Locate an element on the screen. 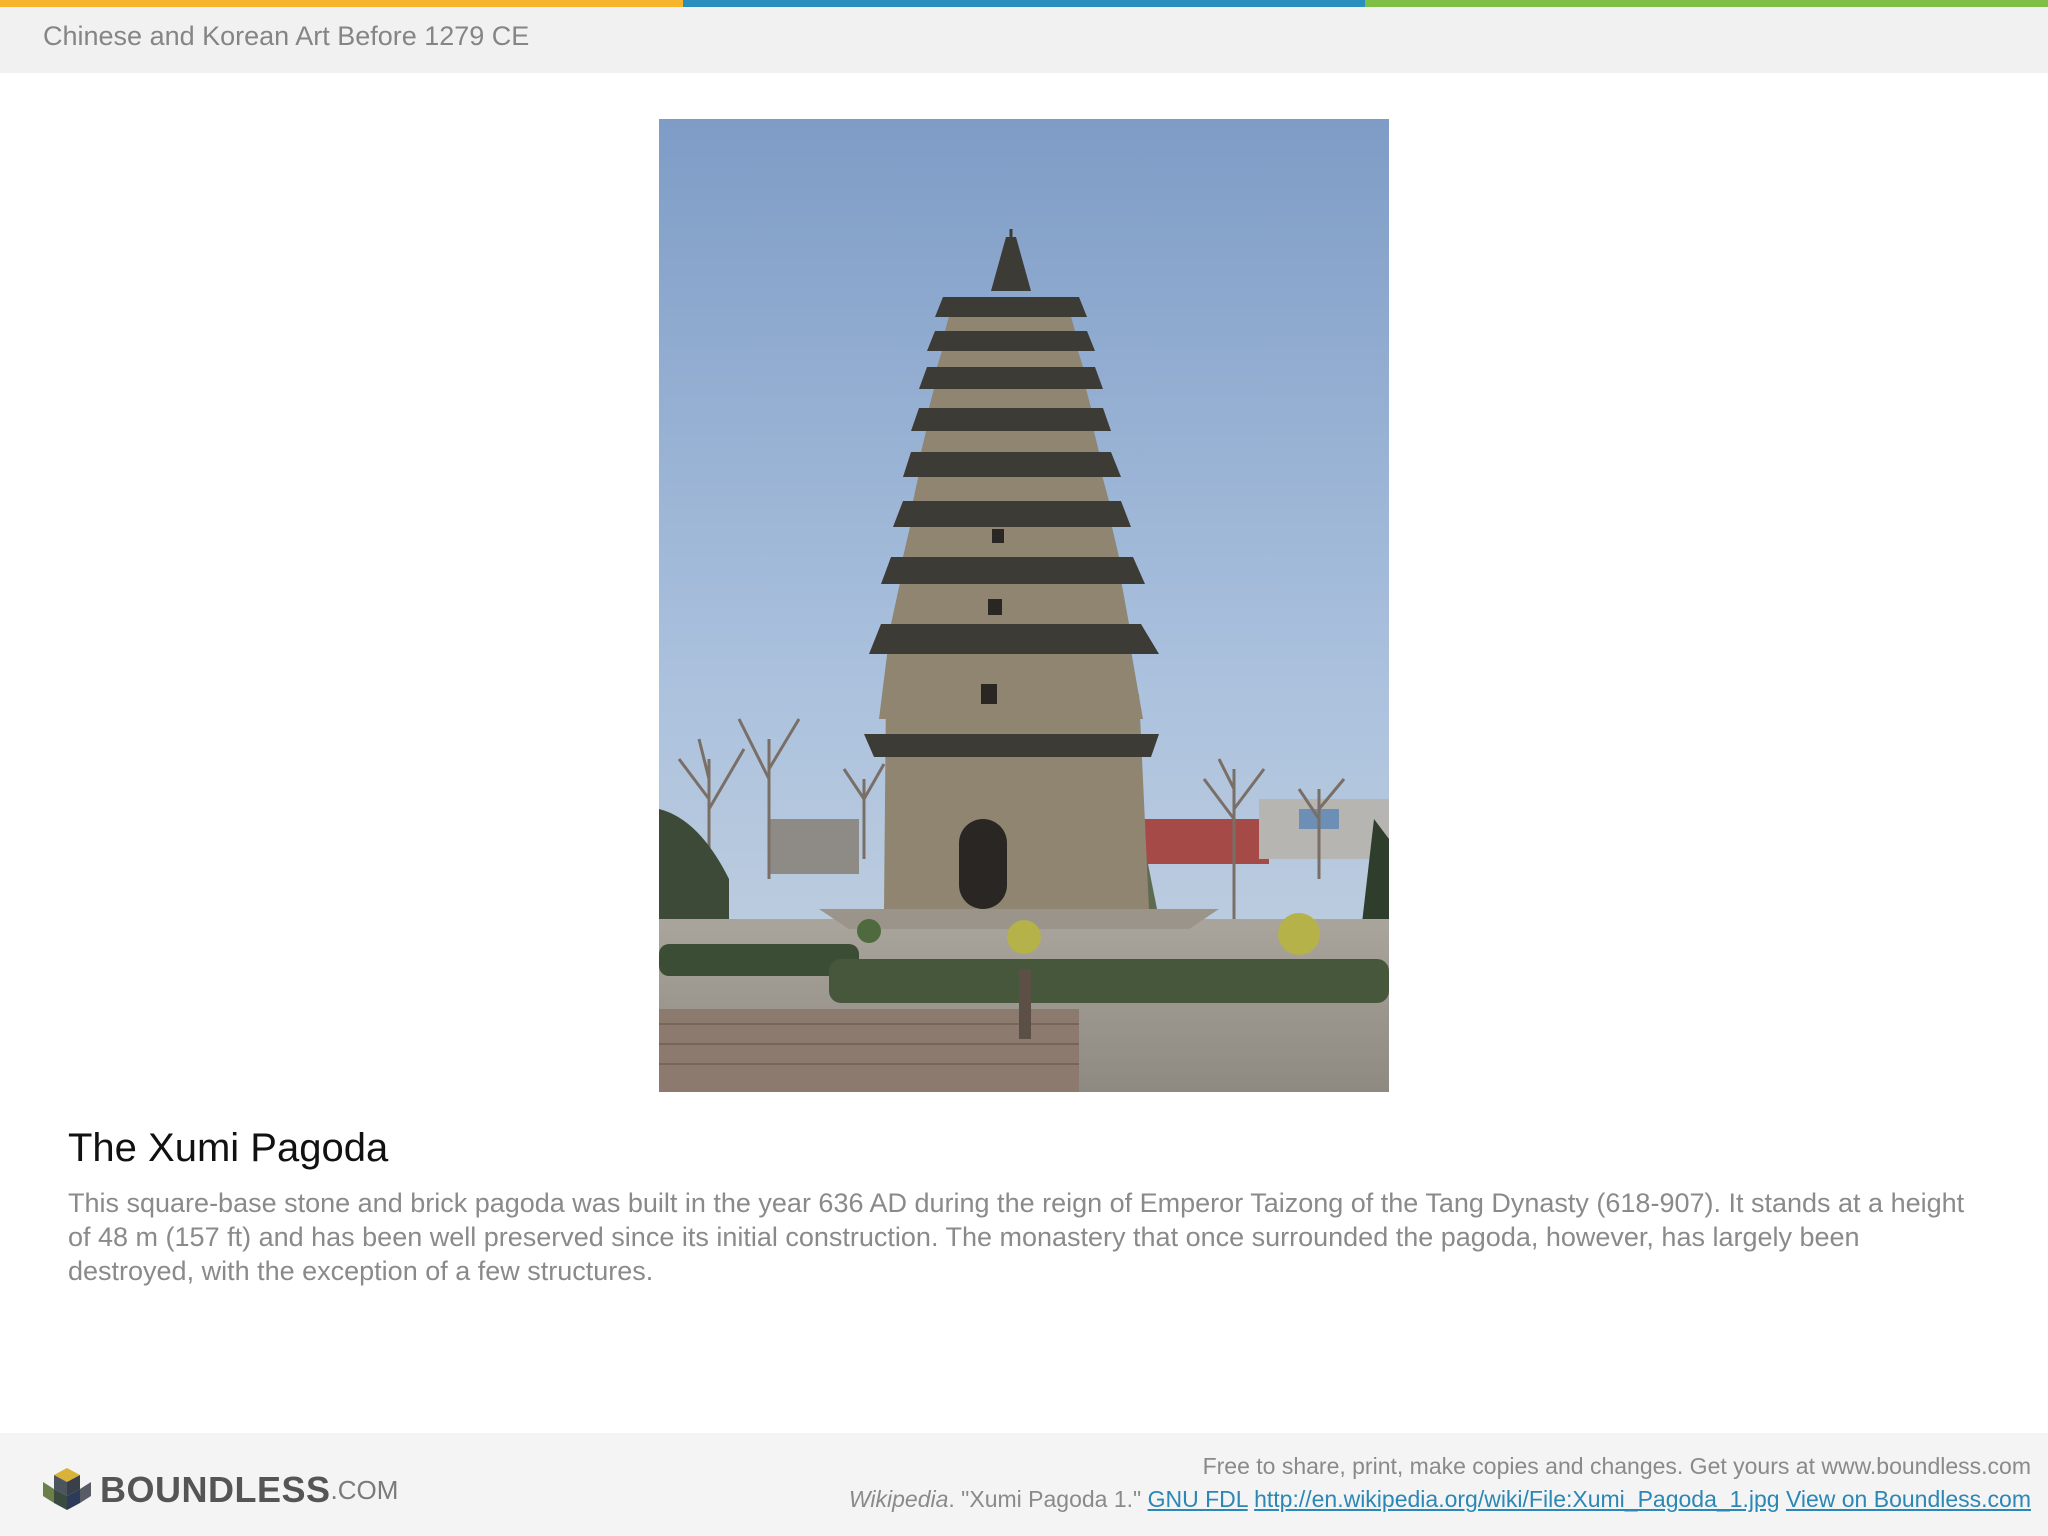 The image size is (2048, 1536). view-on-boundless-link: View on Boundless.com is located at coordinates (1908, 1499).